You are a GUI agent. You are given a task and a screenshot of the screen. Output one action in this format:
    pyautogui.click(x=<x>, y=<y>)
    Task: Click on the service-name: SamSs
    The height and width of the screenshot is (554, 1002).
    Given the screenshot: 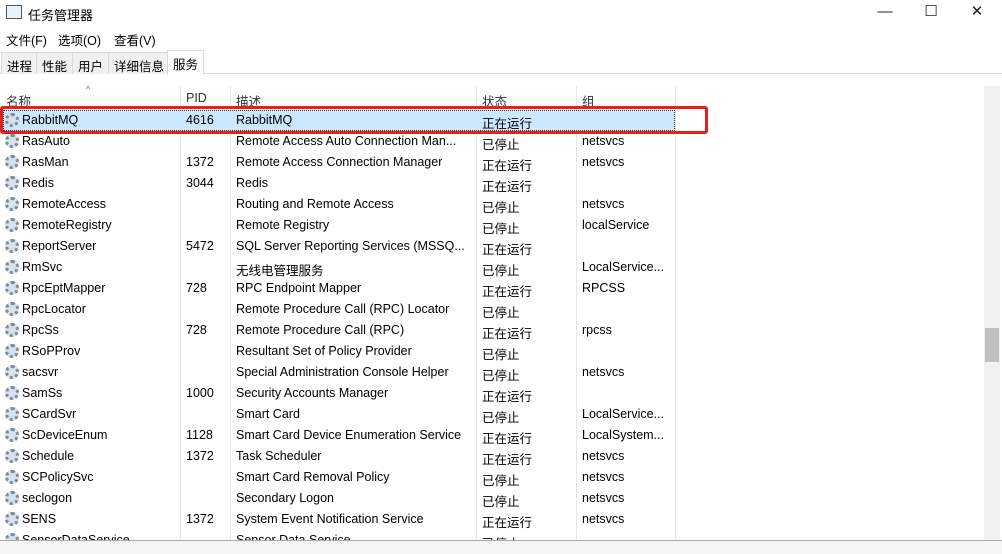 What is the action you would take?
    pyautogui.click(x=42, y=393)
    